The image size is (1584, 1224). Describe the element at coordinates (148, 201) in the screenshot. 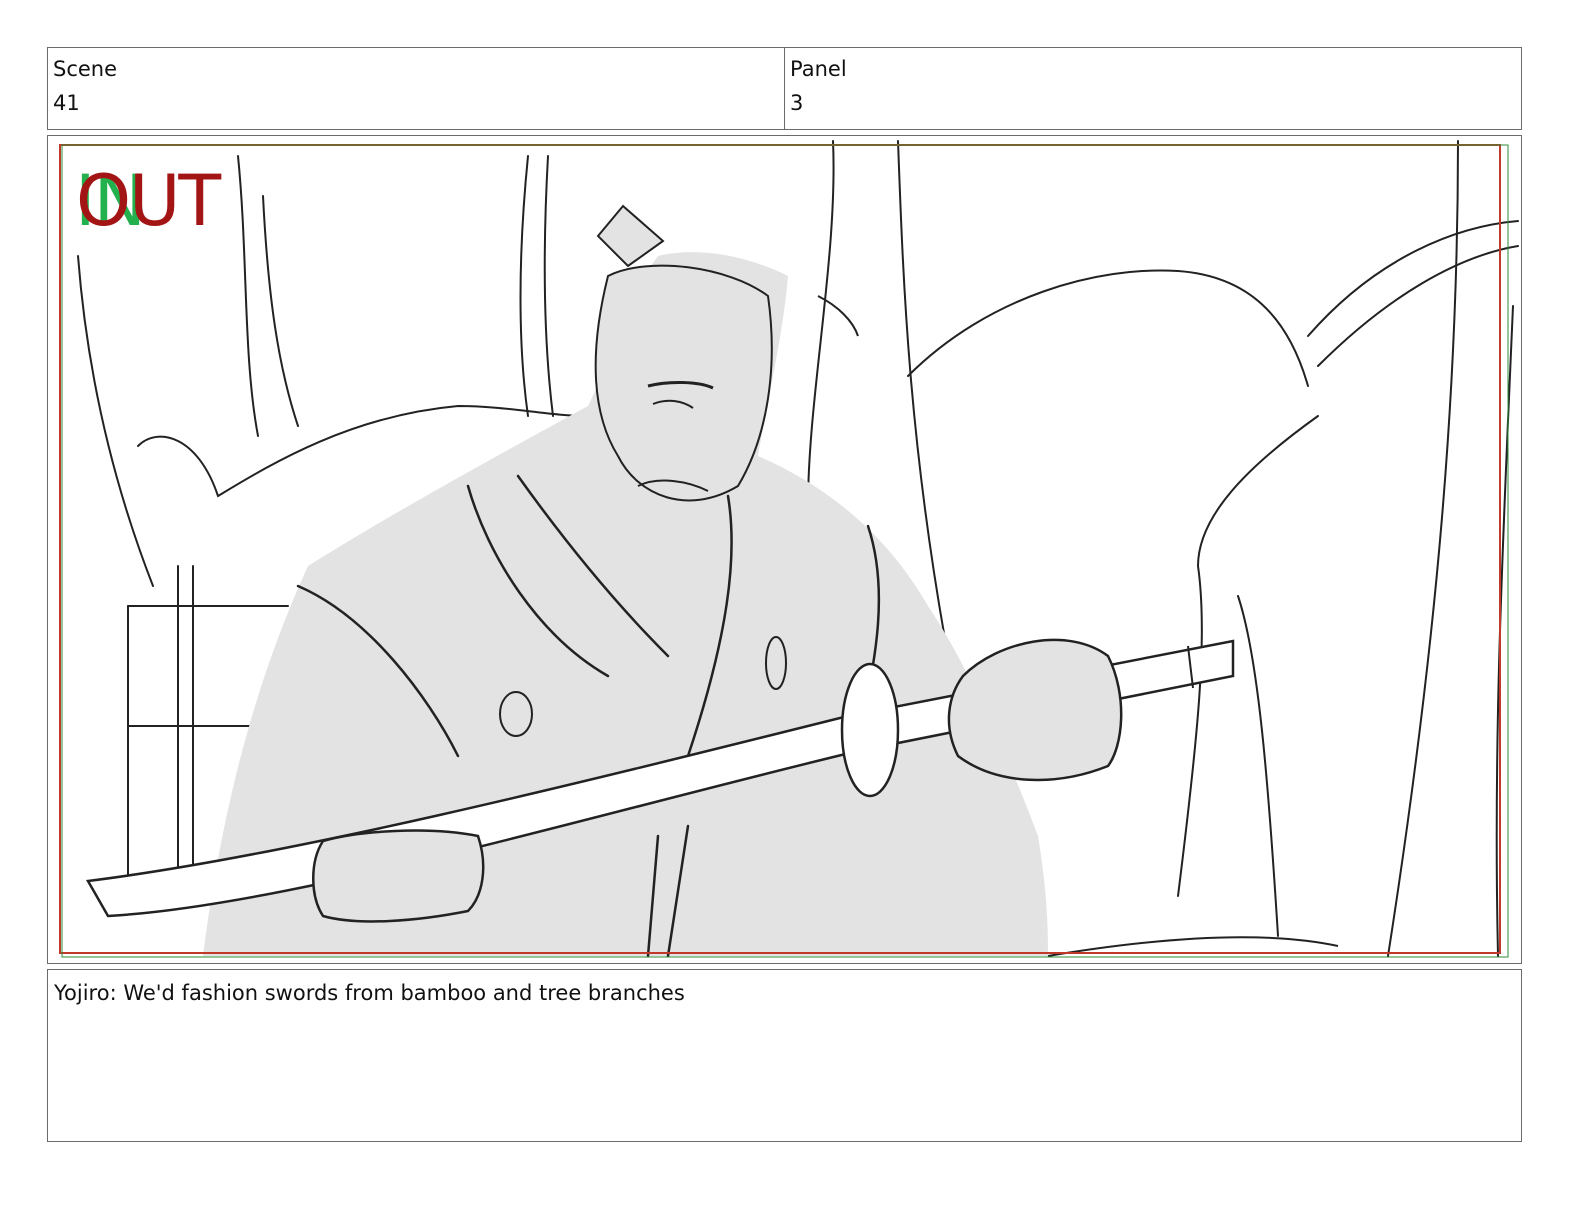

I see `out-marker: OUT` at that location.